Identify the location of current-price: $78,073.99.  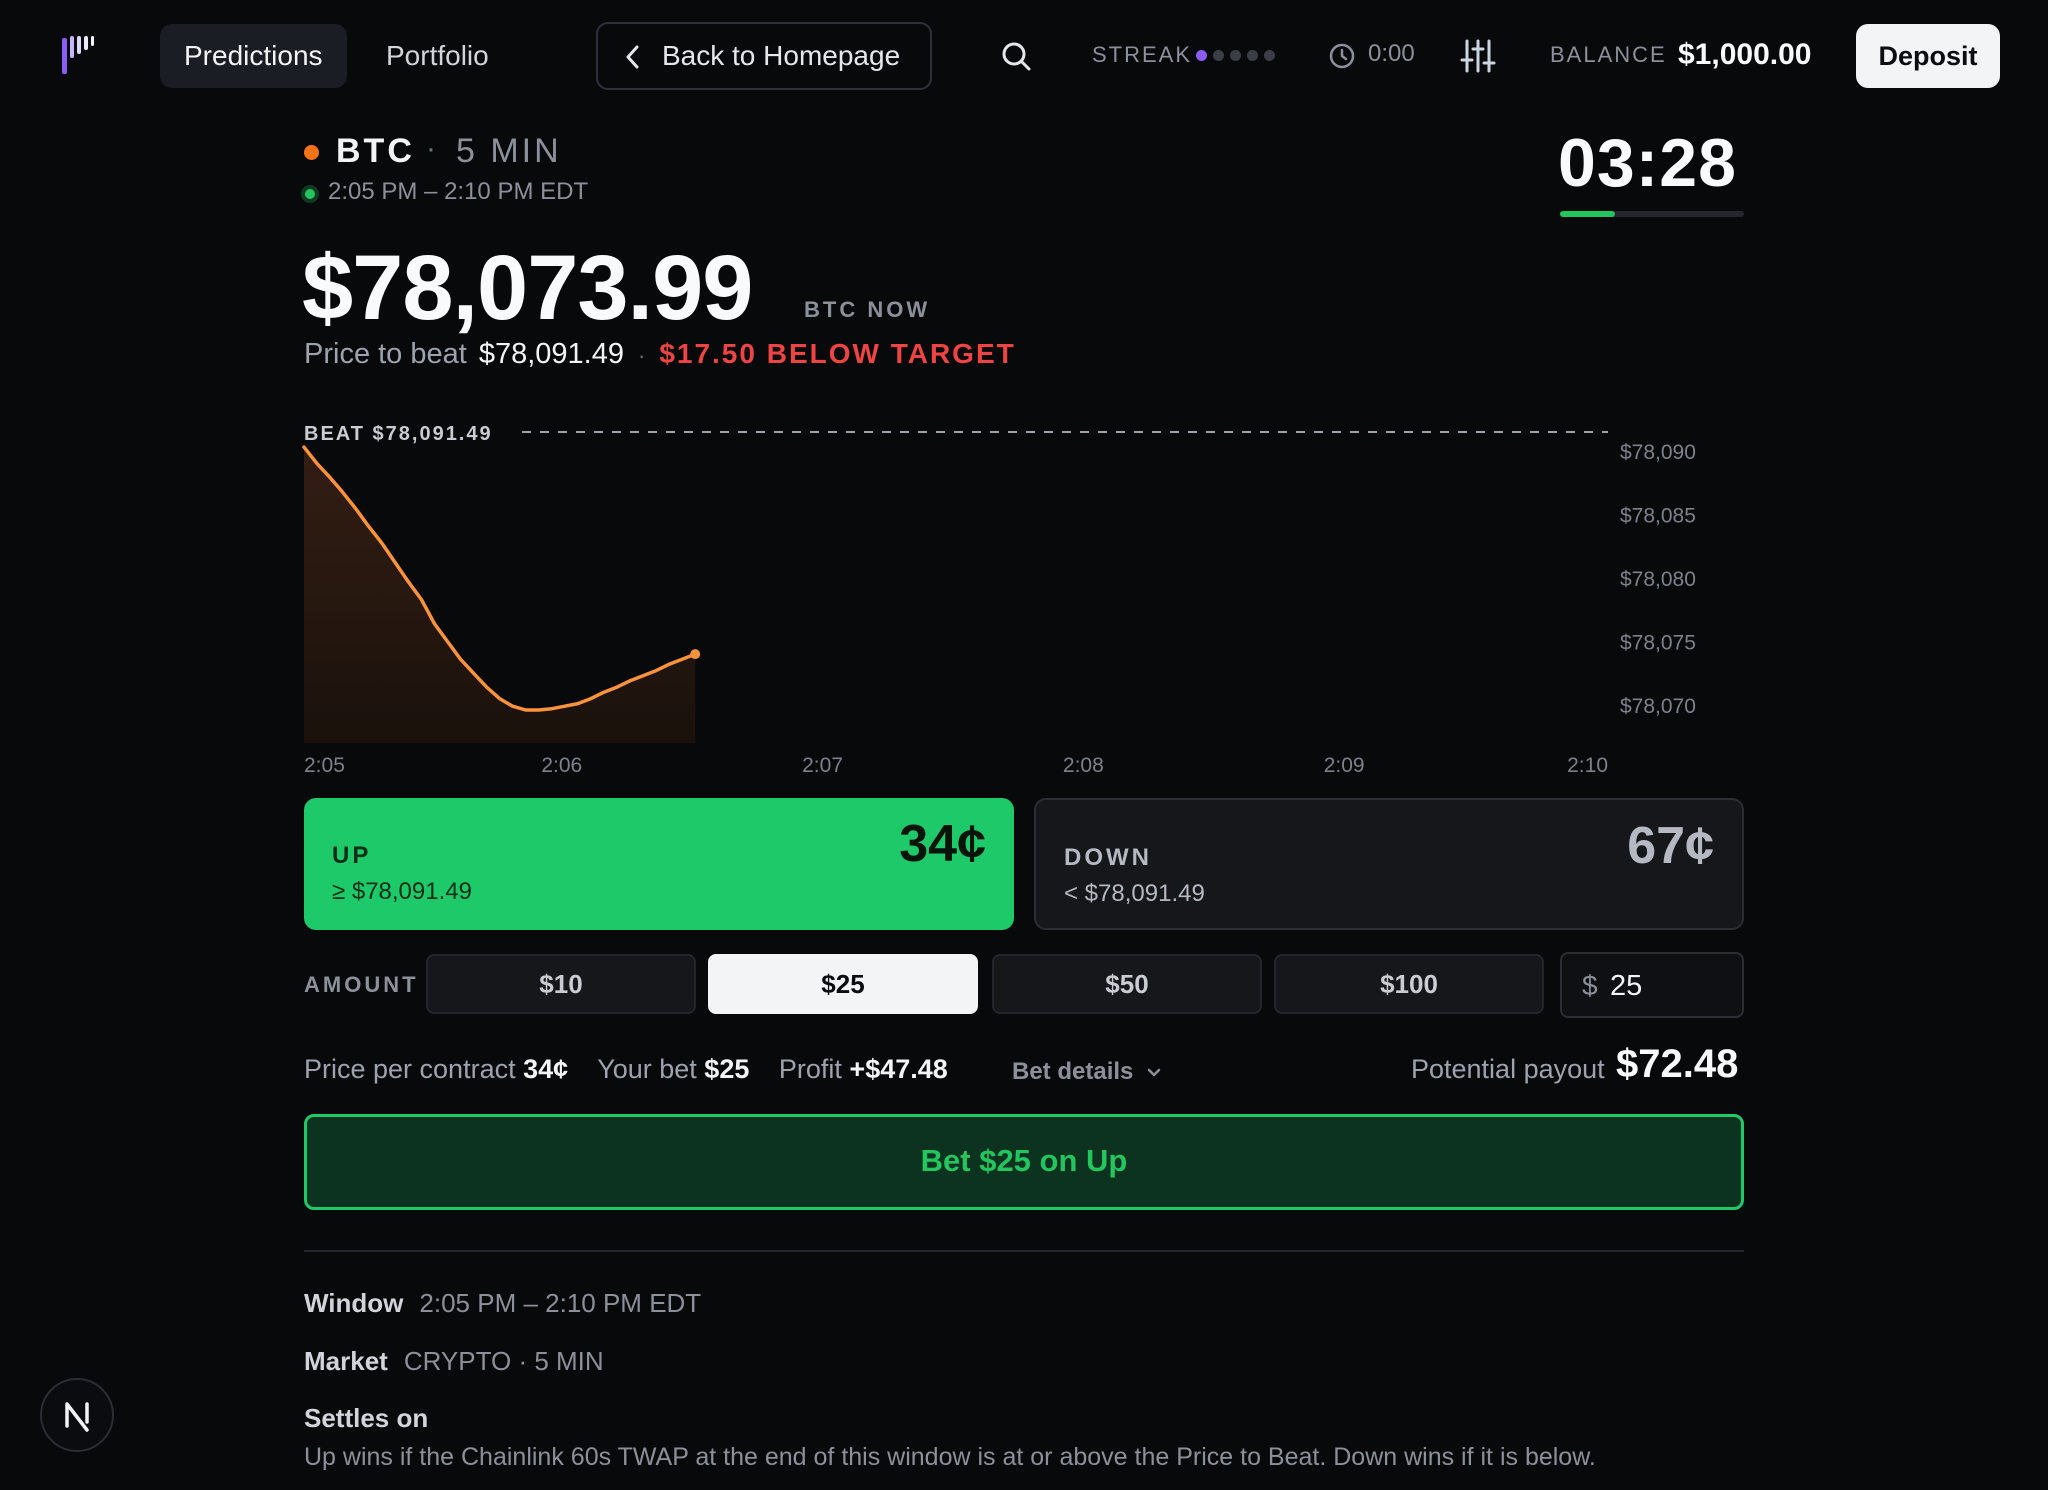
(527, 288).